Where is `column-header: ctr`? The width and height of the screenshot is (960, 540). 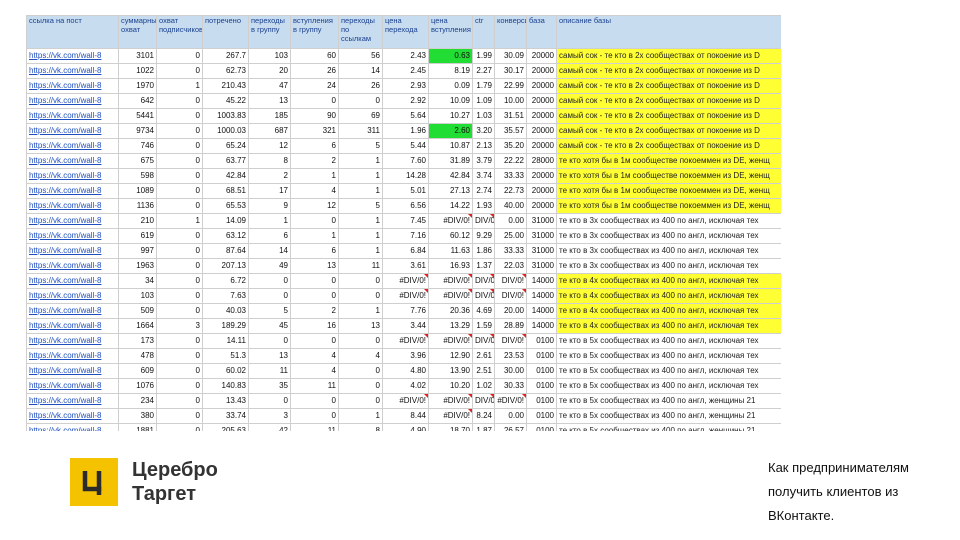 column-header: ctr is located at coordinates (483, 32).